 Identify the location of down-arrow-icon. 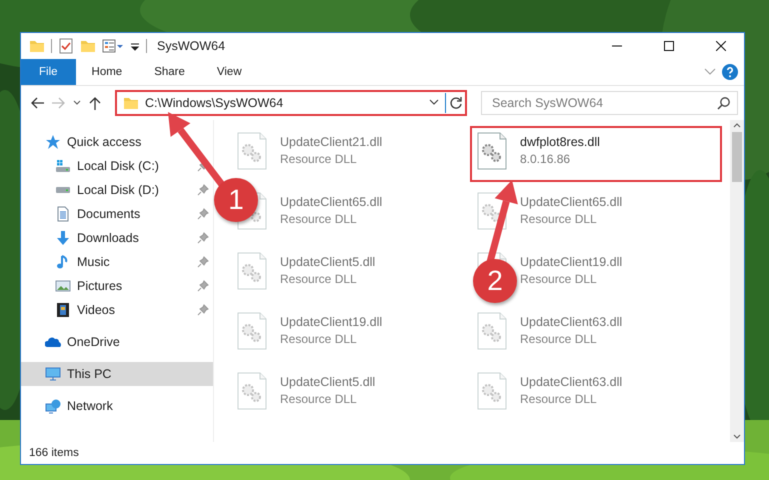
(63, 238).